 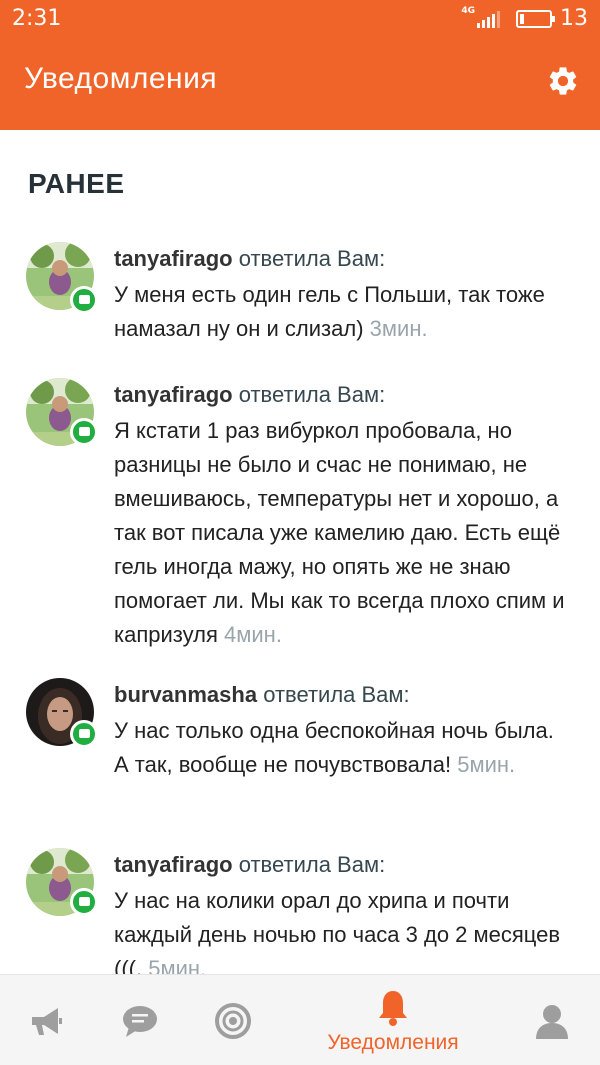 What do you see at coordinates (574, 18) in the screenshot?
I see `battery-level: 13` at bounding box center [574, 18].